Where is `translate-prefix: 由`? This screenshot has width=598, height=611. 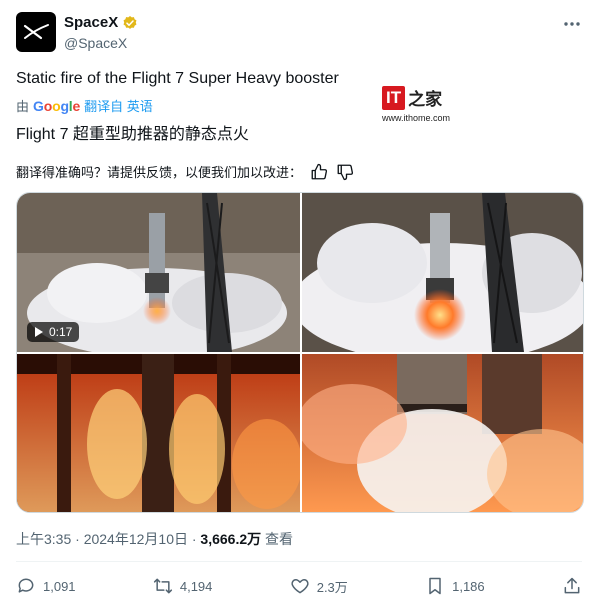 translate-prefix: 由 is located at coordinates (23, 106).